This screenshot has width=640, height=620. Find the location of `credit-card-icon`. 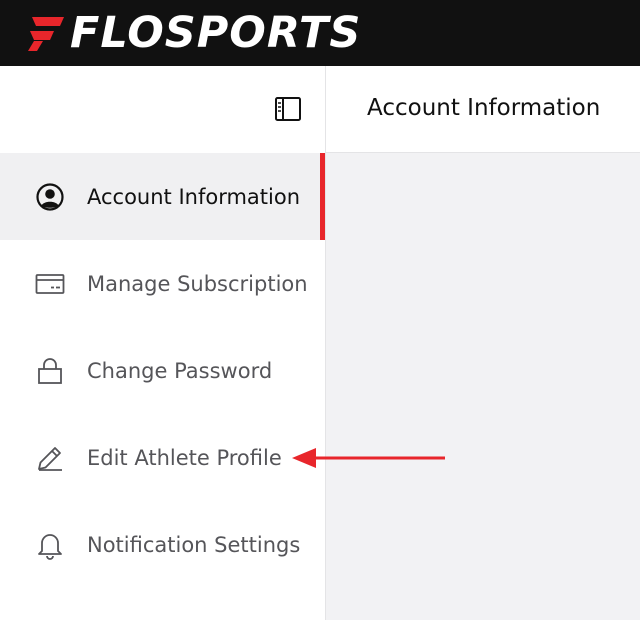

credit-card-icon is located at coordinates (50, 284).